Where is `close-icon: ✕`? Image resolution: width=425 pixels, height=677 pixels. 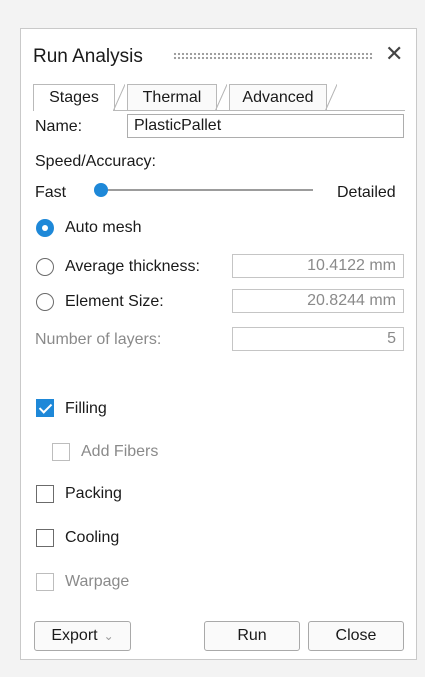
close-icon: ✕ is located at coordinates (394, 54).